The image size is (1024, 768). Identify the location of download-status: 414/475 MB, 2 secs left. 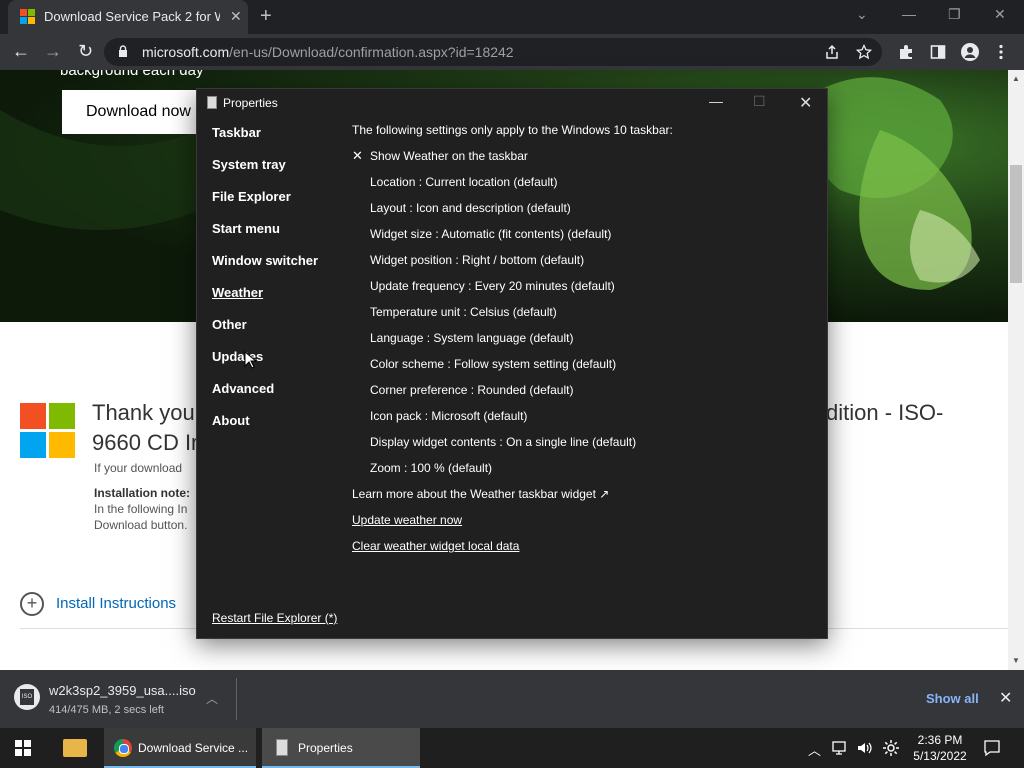
(106, 710).